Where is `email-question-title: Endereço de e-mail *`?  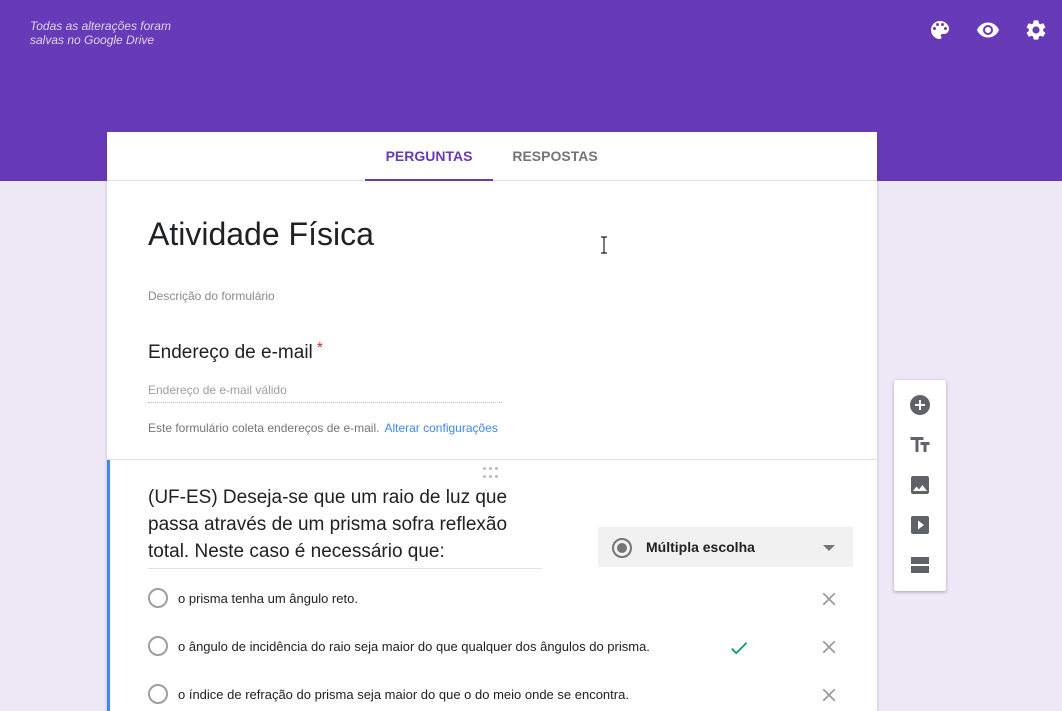 email-question-title: Endereço de e-mail * is located at coordinates (235, 352).